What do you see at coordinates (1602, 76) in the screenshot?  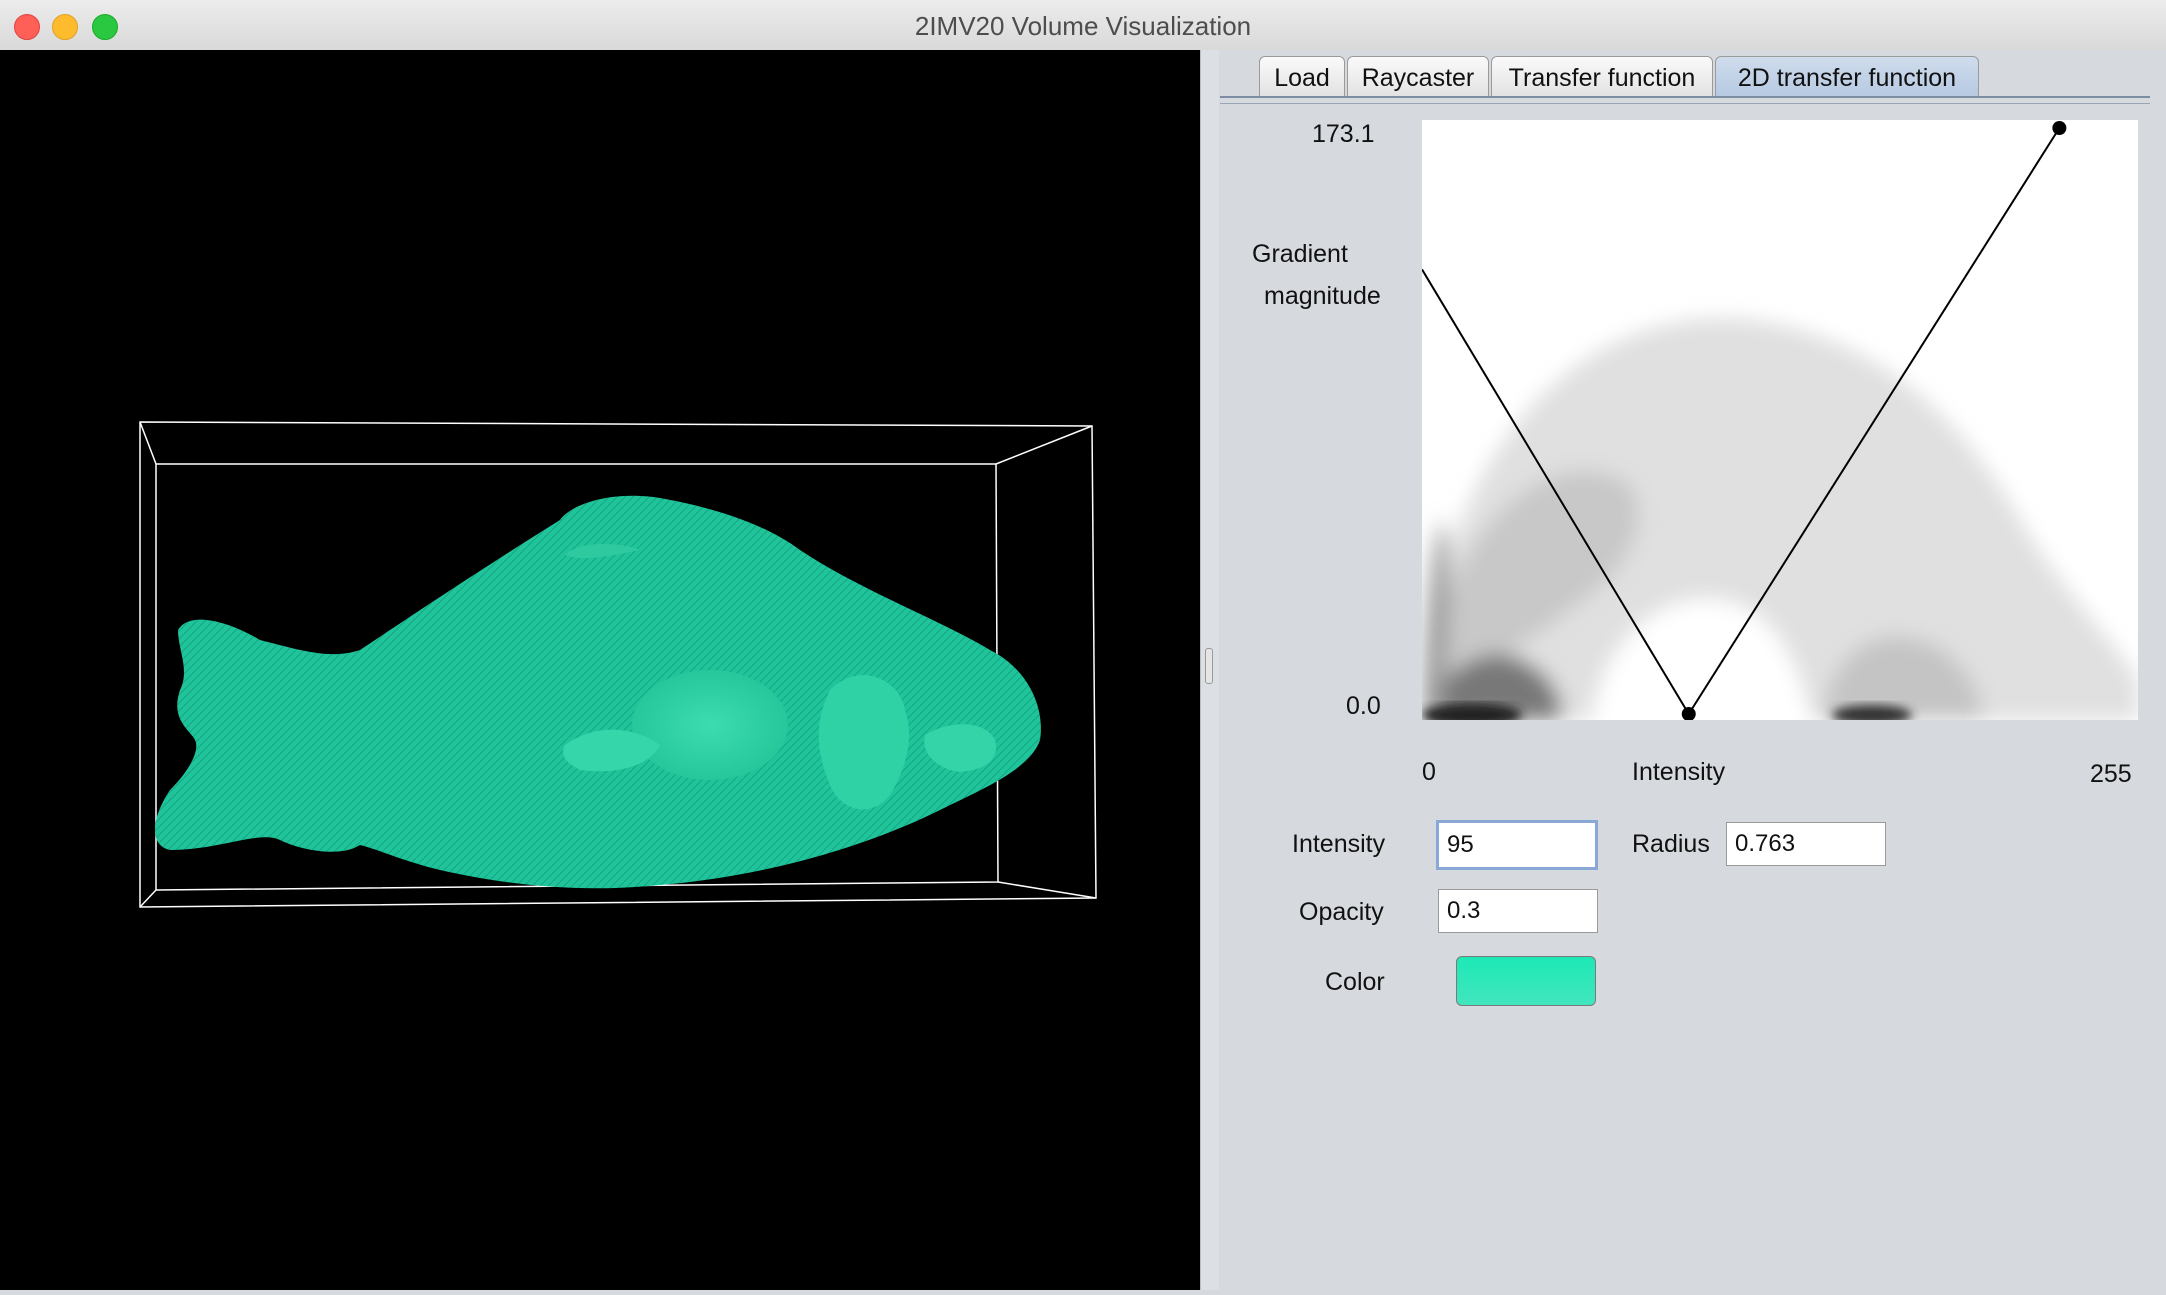 I see `tab-transfer-function: Transfer function` at bounding box center [1602, 76].